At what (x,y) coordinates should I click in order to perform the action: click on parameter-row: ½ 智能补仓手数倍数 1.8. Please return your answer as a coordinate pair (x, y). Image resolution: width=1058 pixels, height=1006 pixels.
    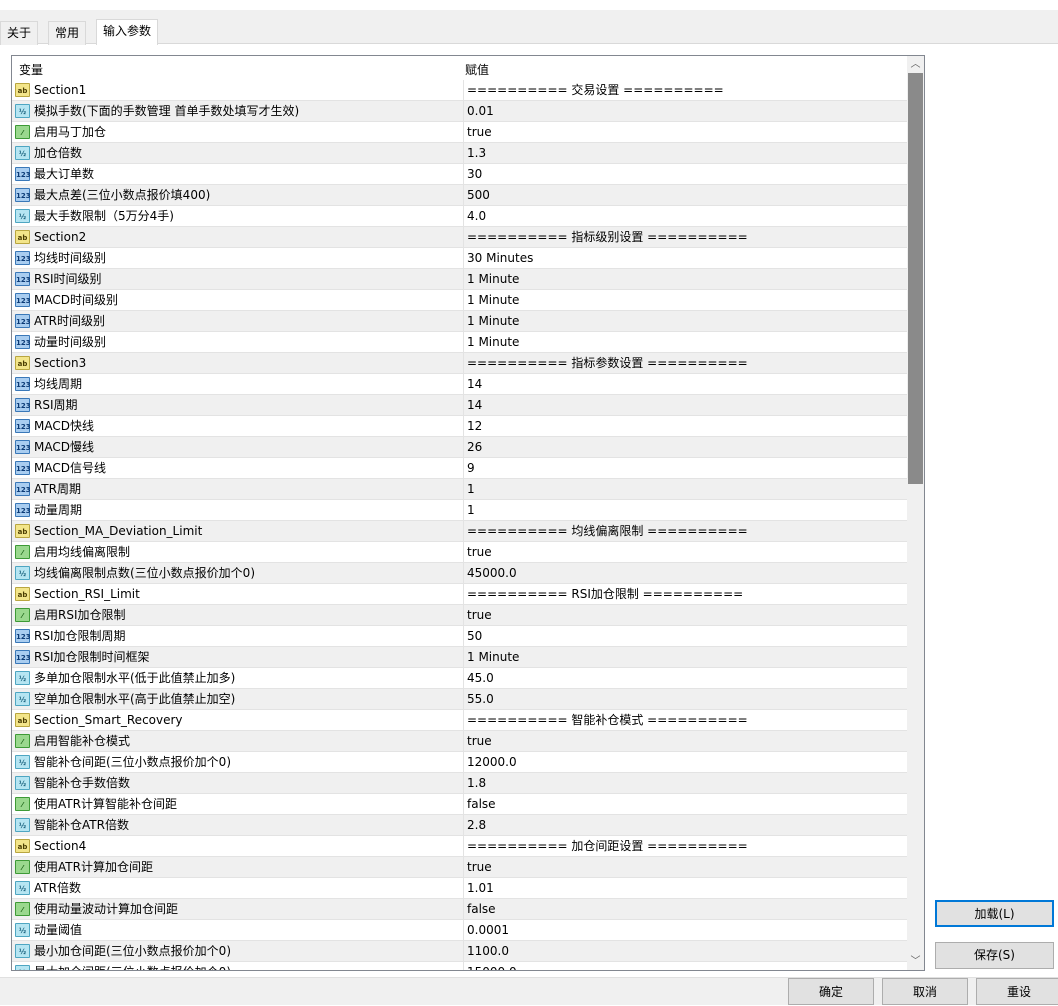
    Looking at the image, I should click on (459, 783).